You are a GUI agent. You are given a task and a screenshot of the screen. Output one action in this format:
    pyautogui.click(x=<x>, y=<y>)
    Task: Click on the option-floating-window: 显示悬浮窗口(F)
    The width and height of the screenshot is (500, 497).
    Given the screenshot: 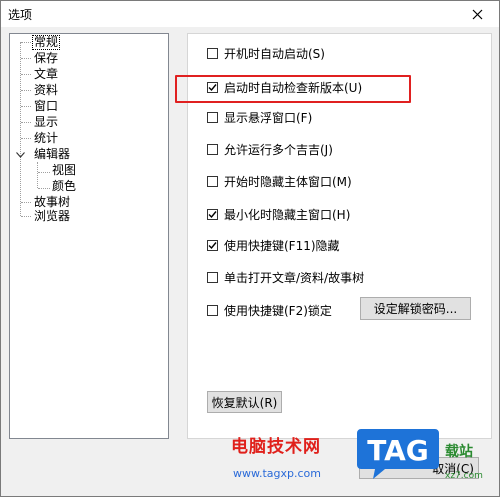 What is the action you would take?
    pyautogui.click(x=259, y=117)
    